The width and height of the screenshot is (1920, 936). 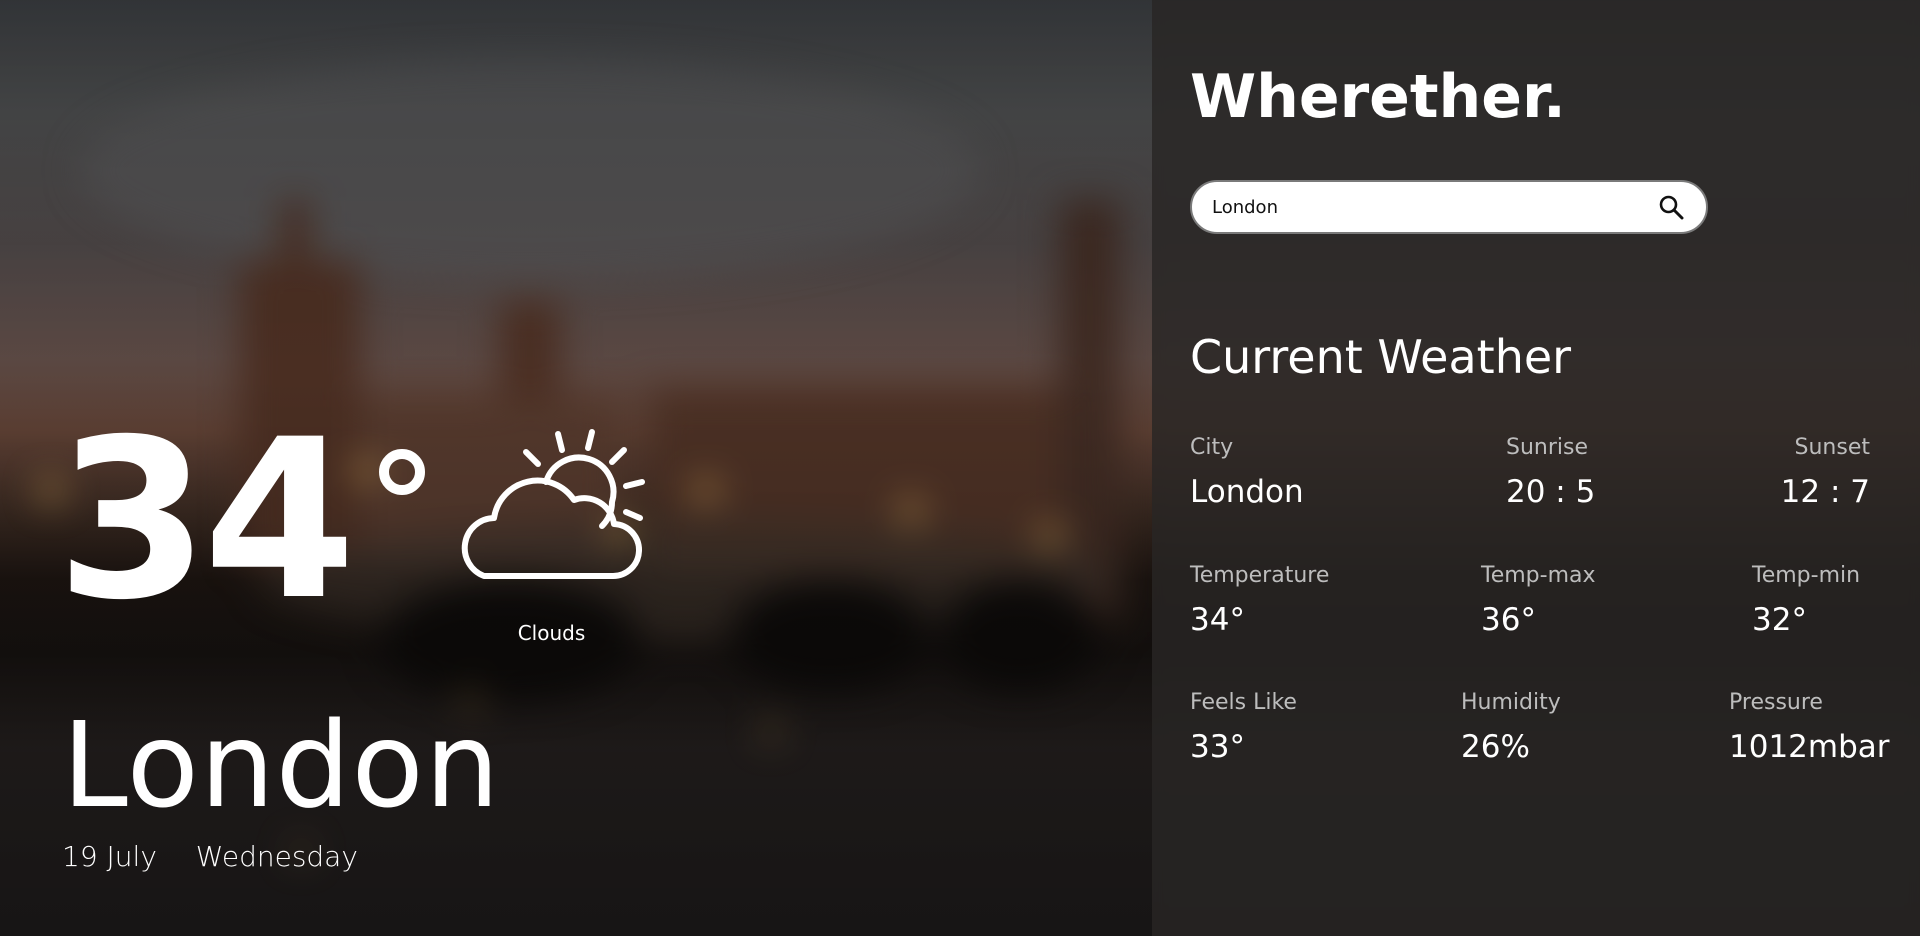 I want to click on stat-label: Feels Like, so click(x=1243, y=702).